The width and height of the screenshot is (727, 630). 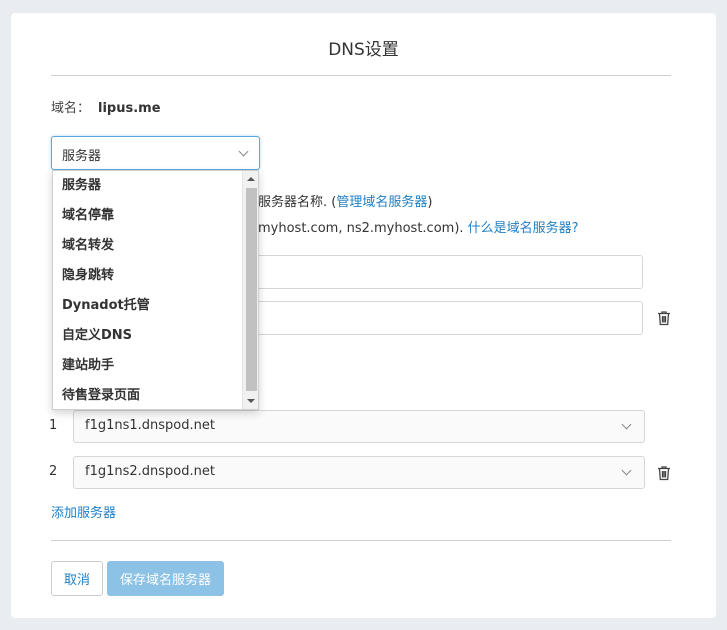 What do you see at coordinates (53, 471) in the screenshot?
I see `nameserver-index-2: 2` at bounding box center [53, 471].